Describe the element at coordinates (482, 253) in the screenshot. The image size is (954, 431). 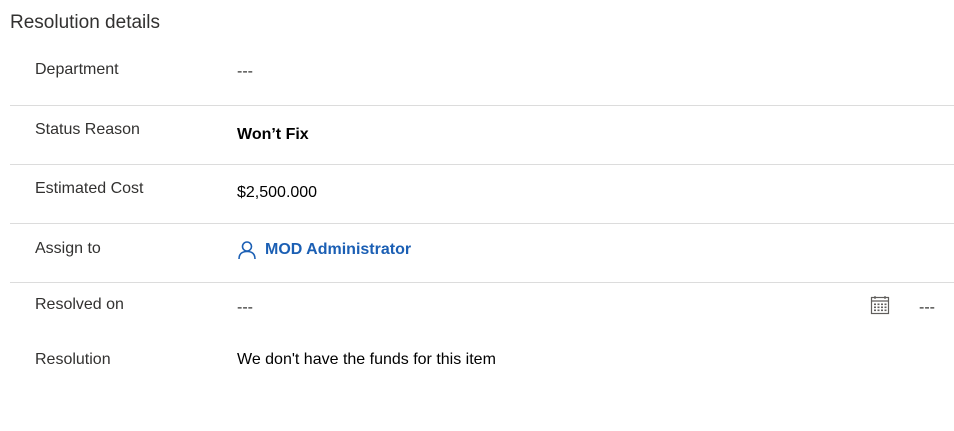
I see `field-row-assign-to: Assign to MOD Administrator` at that location.